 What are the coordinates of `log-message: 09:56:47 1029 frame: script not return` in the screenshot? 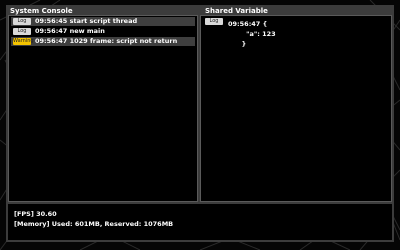 It's located at (106, 41).